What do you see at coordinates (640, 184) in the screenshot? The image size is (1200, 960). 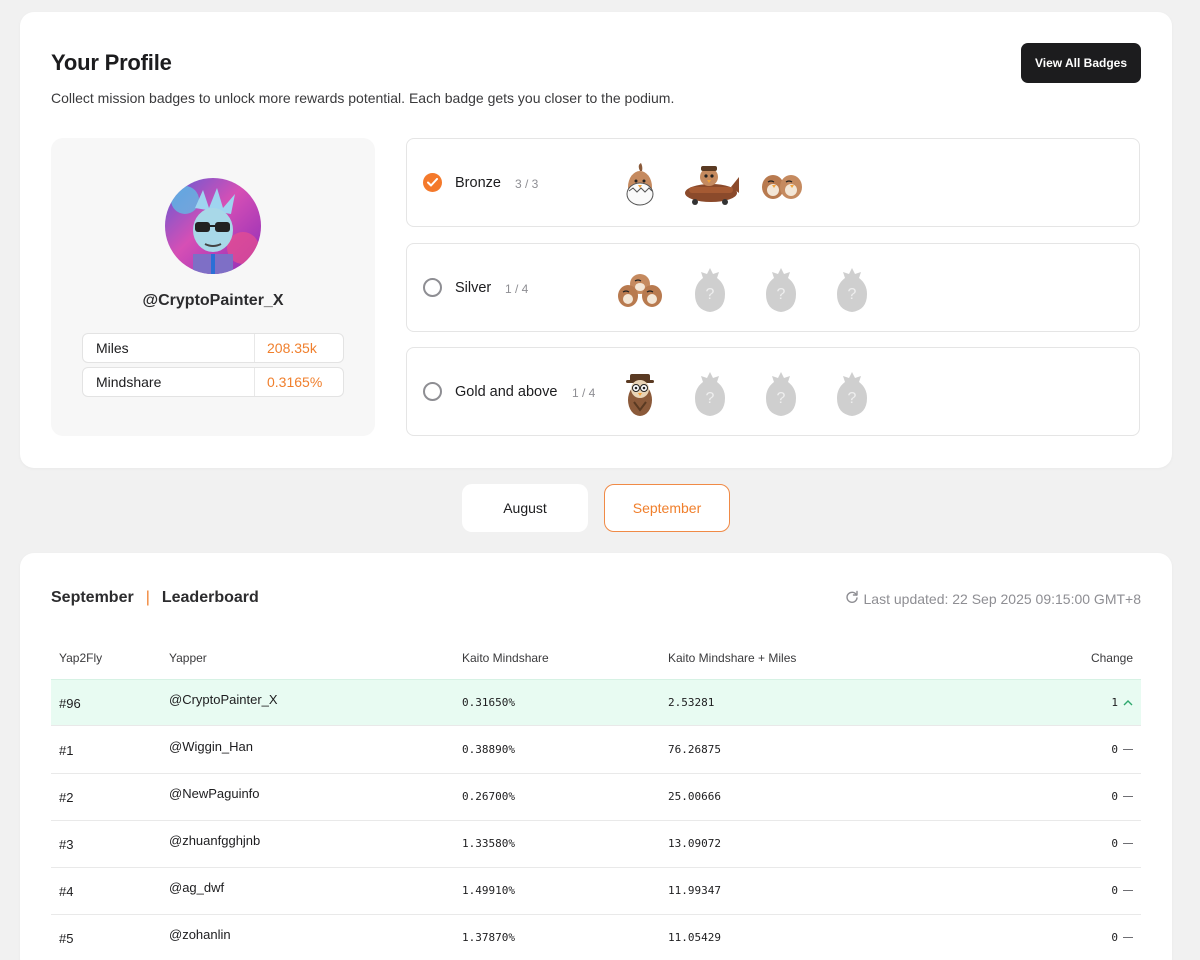 I see `egg-bird-badge-icon` at bounding box center [640, 184].